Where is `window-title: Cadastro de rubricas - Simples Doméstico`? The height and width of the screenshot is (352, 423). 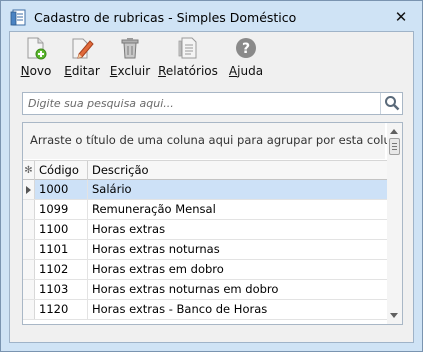
window-title: Cadastro de rubricas - Simples Doméstico is located at coordinates (165, 17).